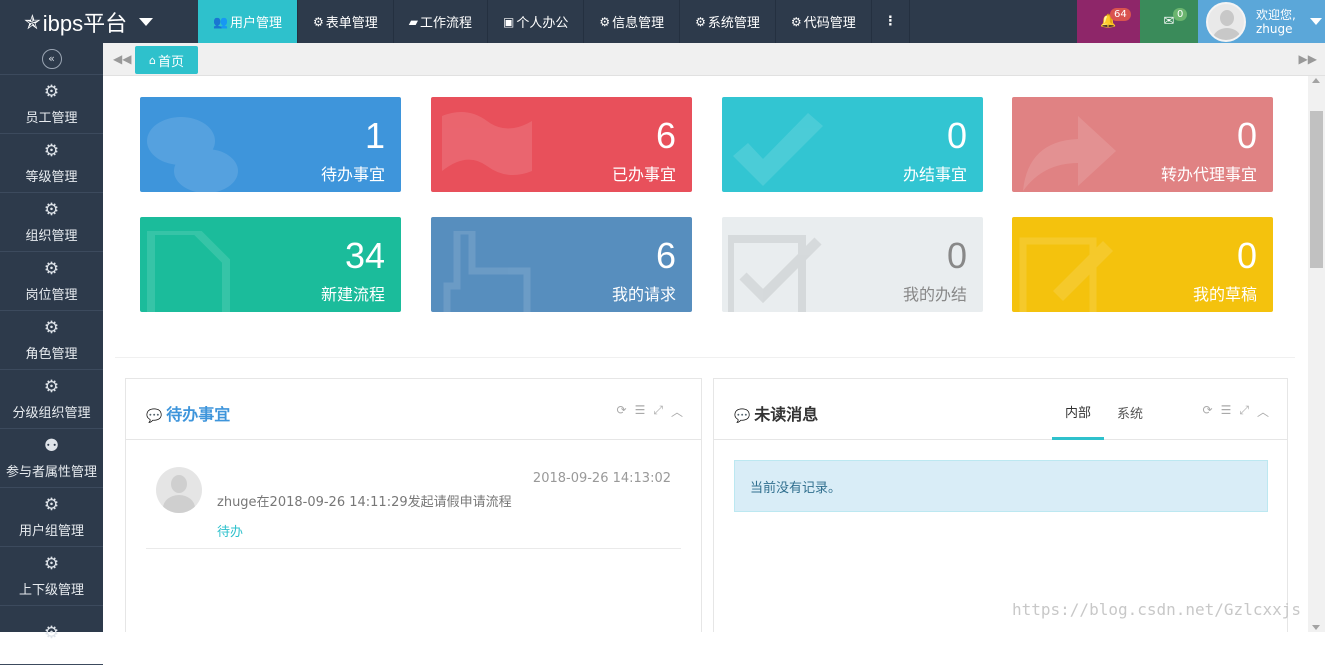 This screenshot has height=665, width=1325. Describe the element at coordinates (51, 576) in the screenshot. I see `sidebar-item-hierarchy: ⚙ 上下级管理` at that location.